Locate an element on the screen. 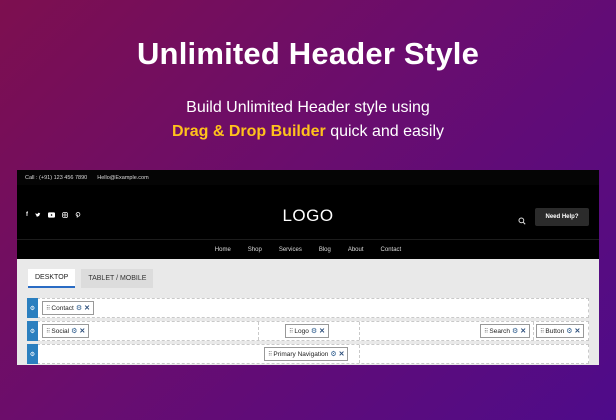  builder-row-top: ⚙ ⠿ Contact ⚙ ✕ is located at coordinates (308, 308).